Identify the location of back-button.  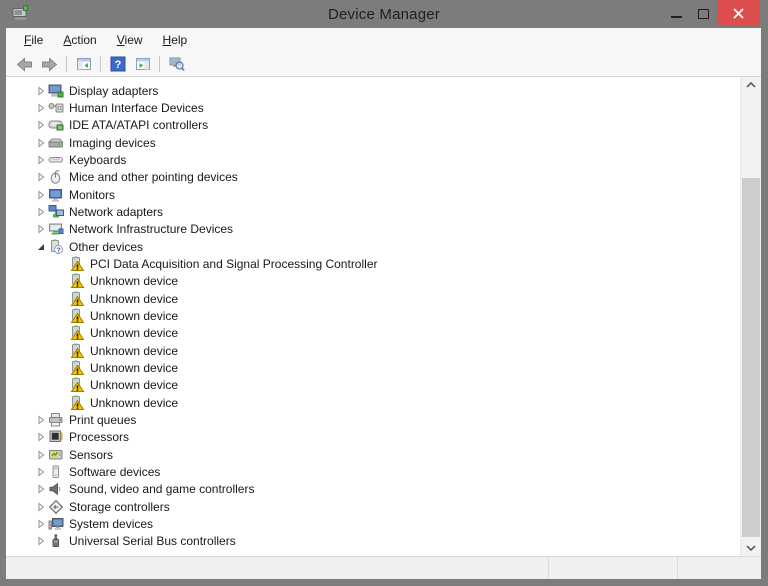
(24, 64).